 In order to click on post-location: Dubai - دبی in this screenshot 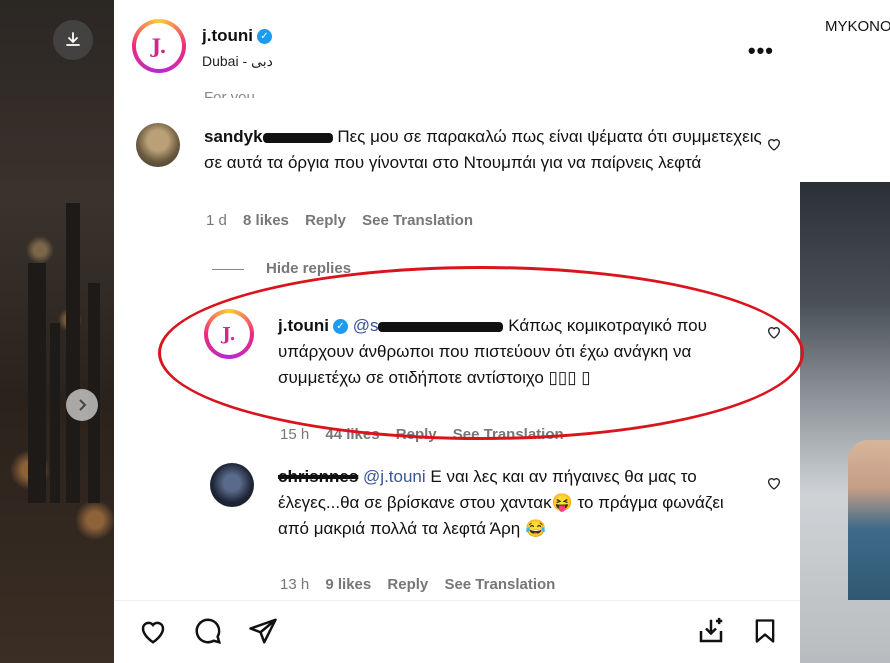, I will do `click(237, 61)`.